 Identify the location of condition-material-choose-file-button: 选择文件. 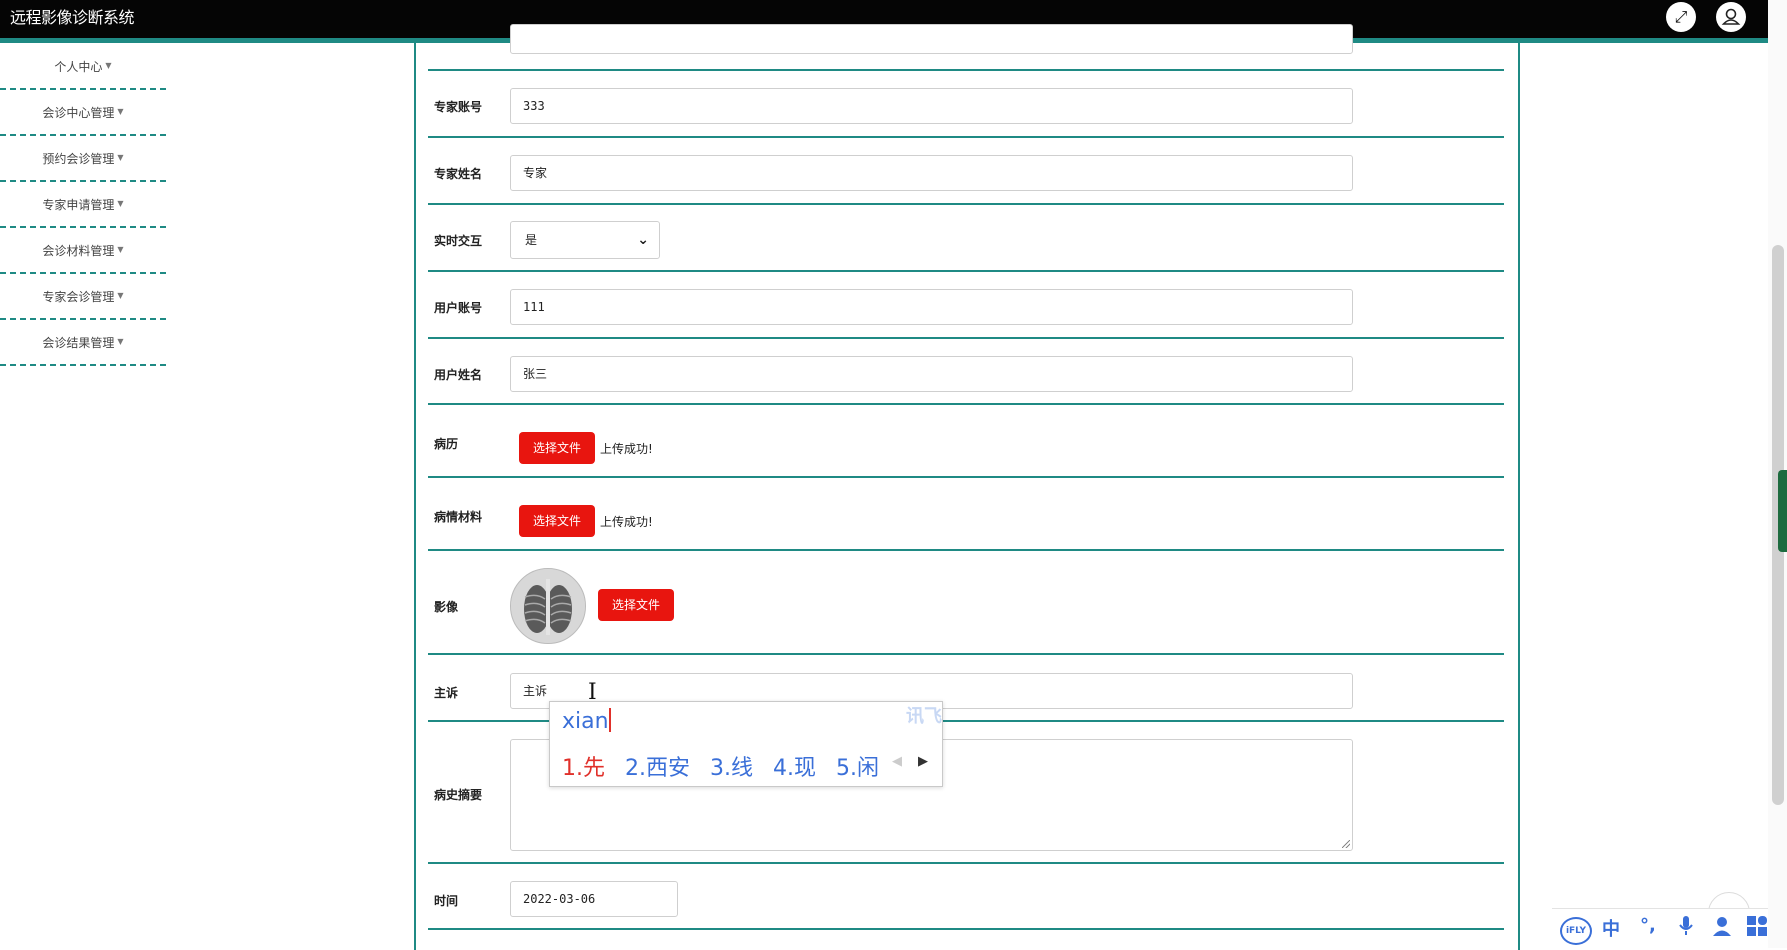
(557, 521).